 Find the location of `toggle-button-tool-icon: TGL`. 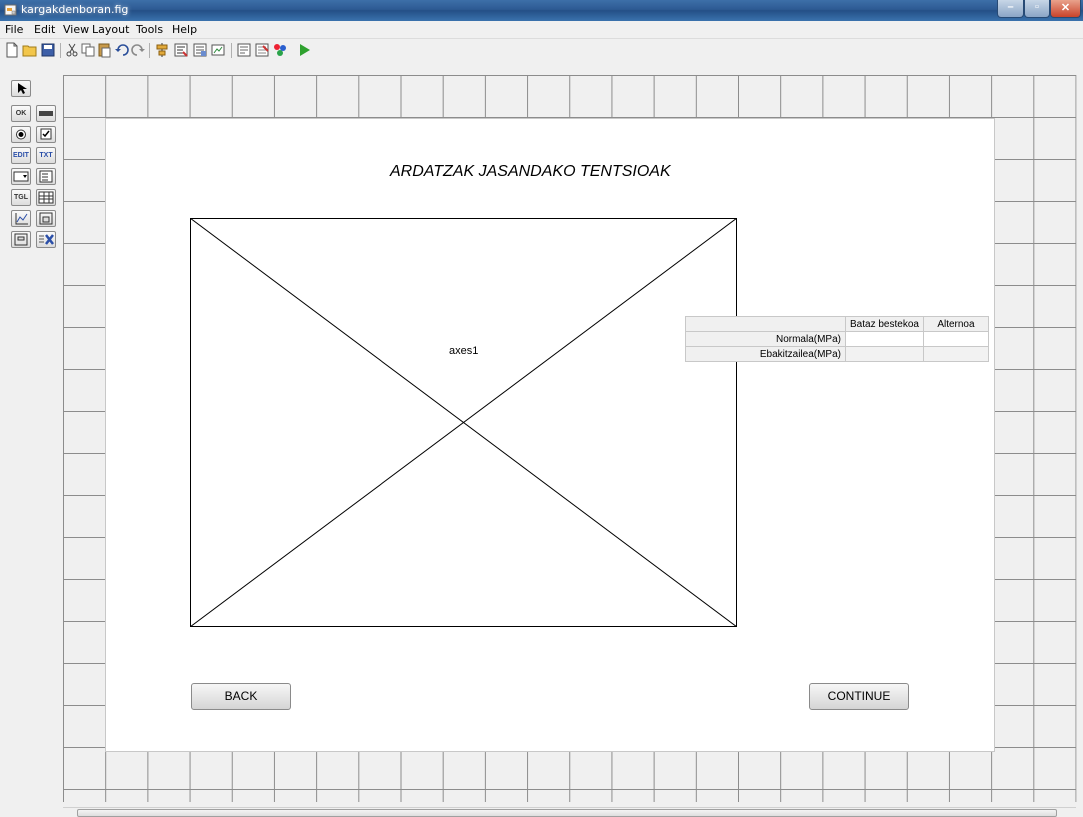

toggle-button-tool-icon: TGL is located at coordinates (21, 197).